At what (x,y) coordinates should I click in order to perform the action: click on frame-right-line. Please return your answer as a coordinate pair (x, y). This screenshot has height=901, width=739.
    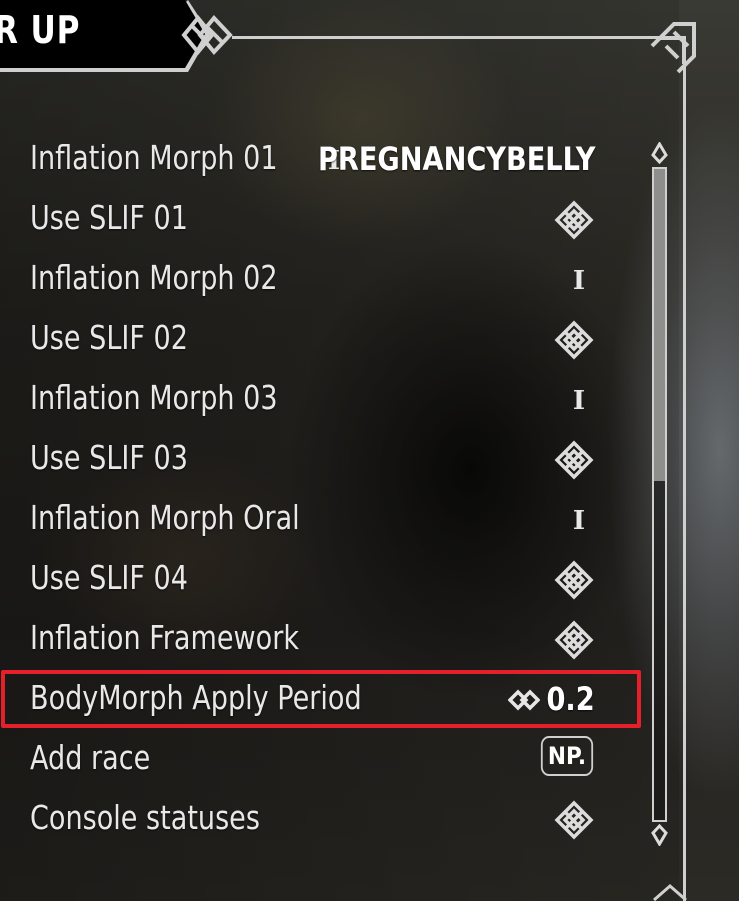
    Looking at the image, I should click on (684, 481).